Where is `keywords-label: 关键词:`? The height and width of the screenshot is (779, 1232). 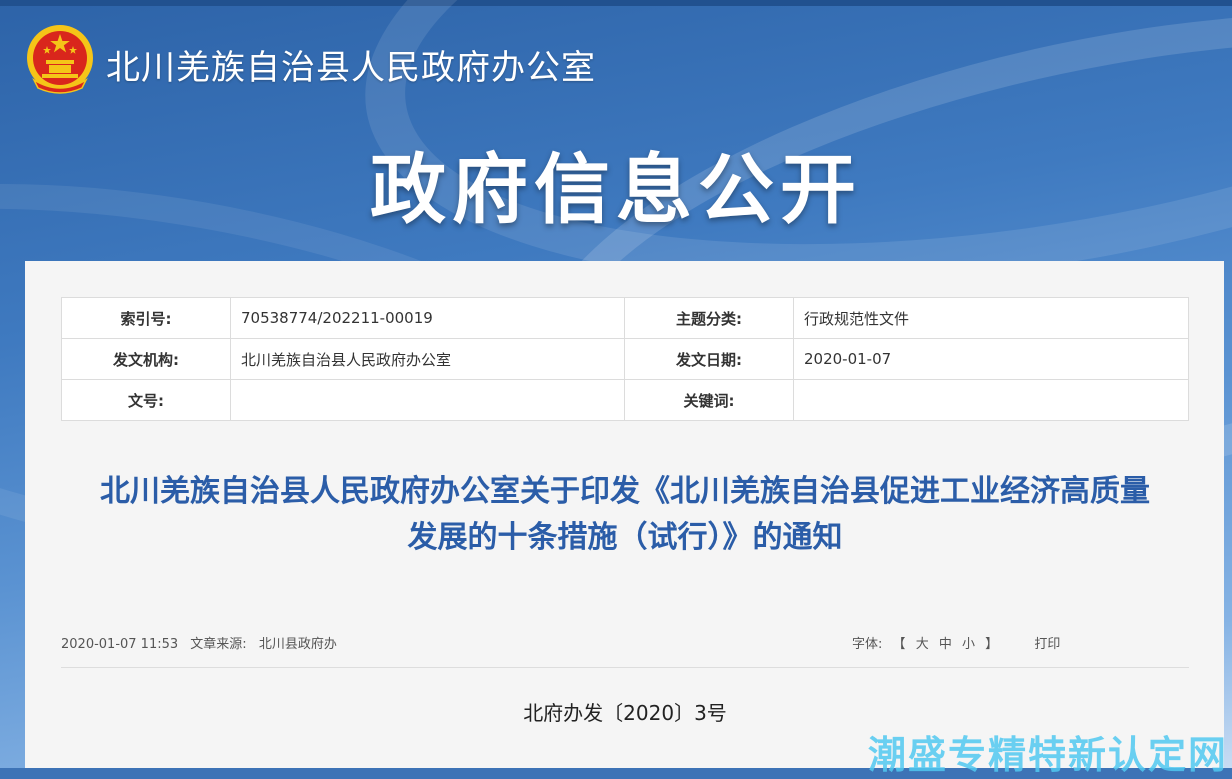
keywords-label: 关键词: is located at coordinates (709, 400).